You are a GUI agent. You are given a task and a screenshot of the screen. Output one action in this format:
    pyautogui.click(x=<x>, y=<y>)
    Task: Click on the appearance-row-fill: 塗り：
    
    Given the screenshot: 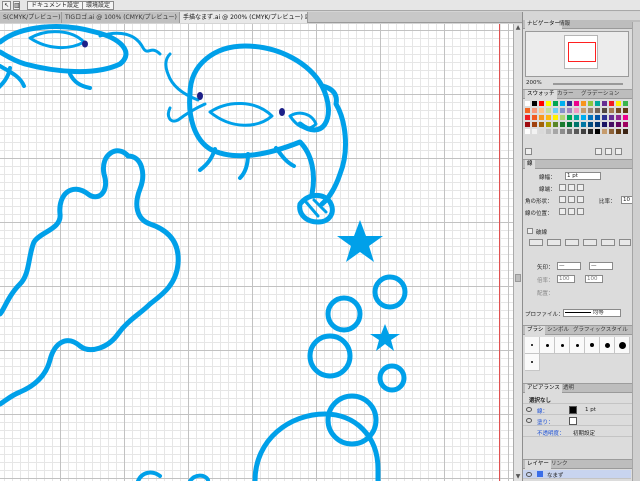 What is the action you would take?
    pyautogui.click(x=578, y=421)
    